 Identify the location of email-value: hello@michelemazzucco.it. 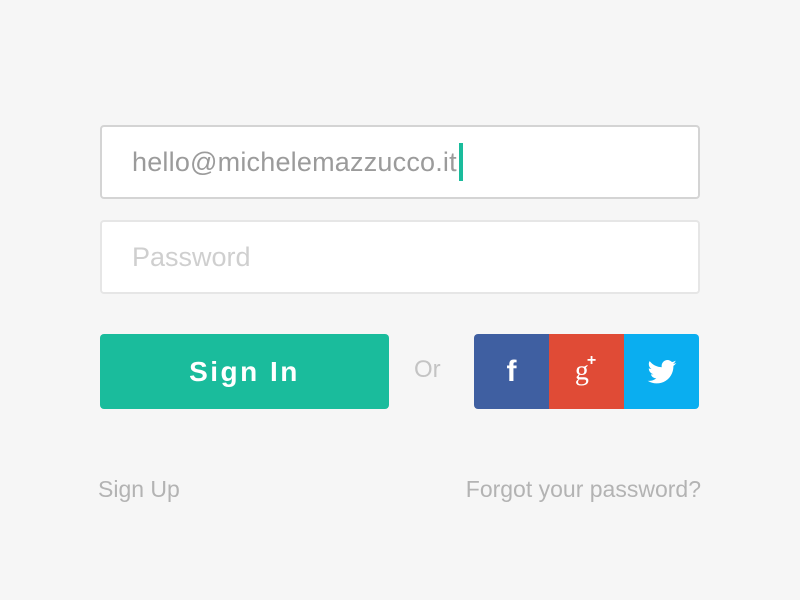
(294, 161).